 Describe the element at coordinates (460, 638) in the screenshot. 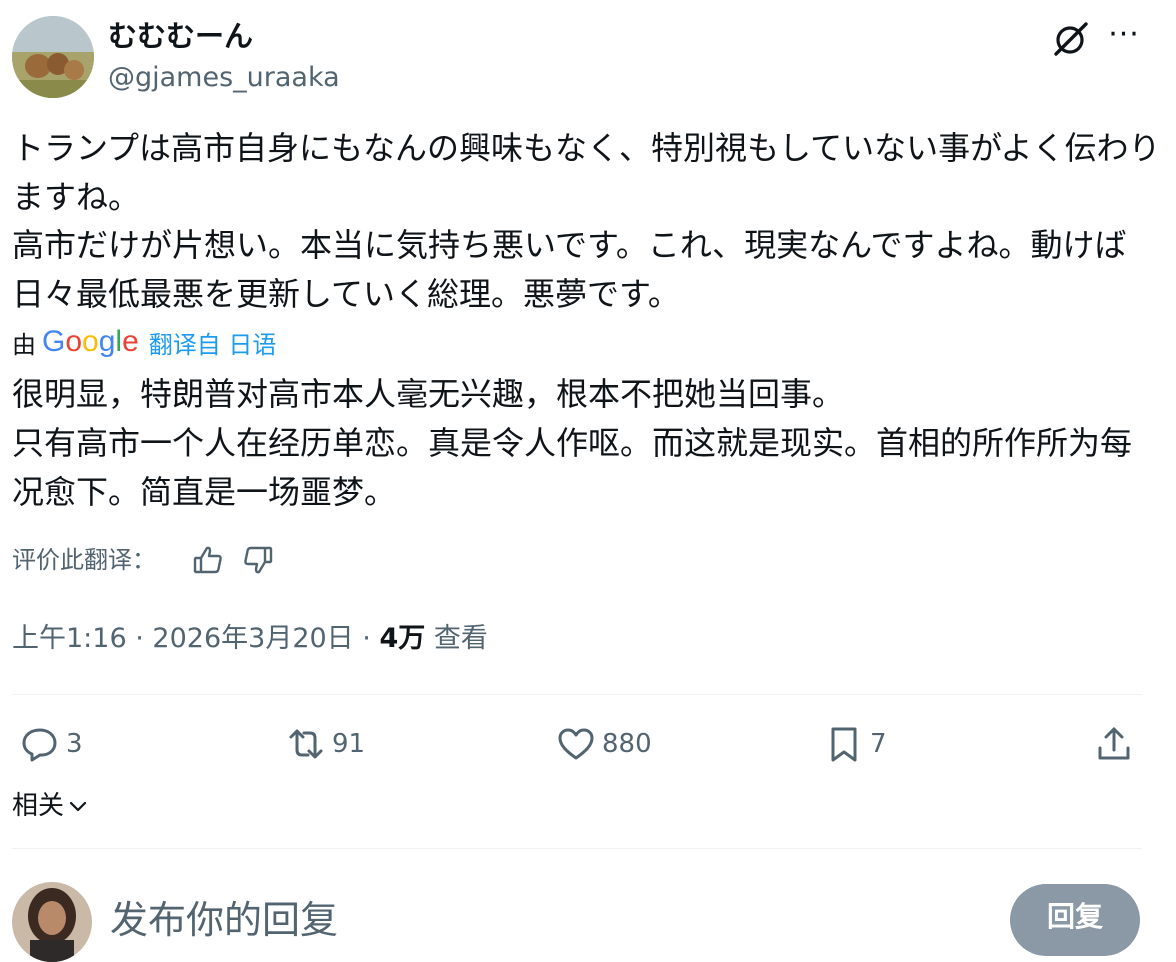

I see `views-label: 查看` at that location.